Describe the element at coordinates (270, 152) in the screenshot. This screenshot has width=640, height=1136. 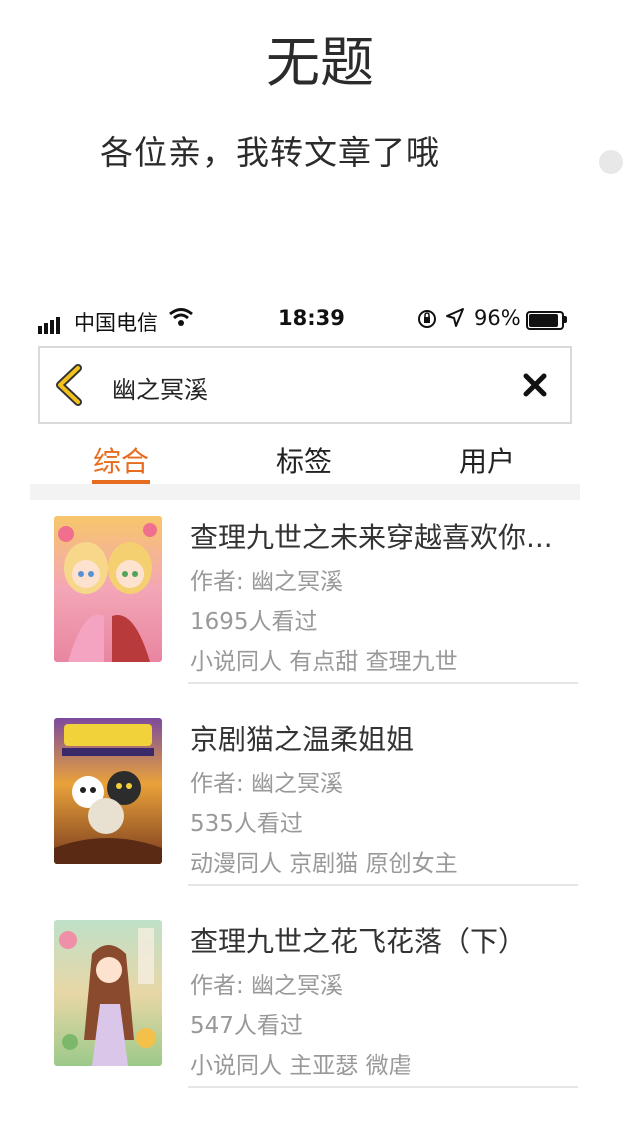
I see `post-subtitle: 各位亲，我转文章了哦` at that location.